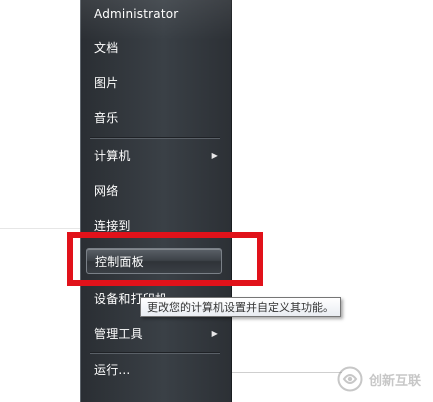  I want to click on watermark: 创新互联, so click(379, 379).